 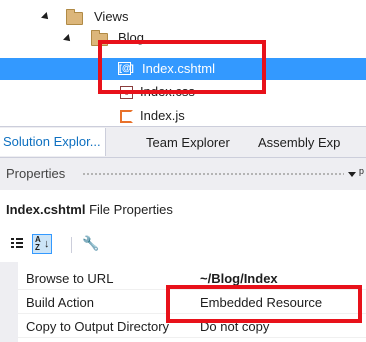 What do you see at coordinates (299, 143) in the screenshot?
I see `tab-assembly-explorer: Assembly Exp` at bounding box center [299, 143].